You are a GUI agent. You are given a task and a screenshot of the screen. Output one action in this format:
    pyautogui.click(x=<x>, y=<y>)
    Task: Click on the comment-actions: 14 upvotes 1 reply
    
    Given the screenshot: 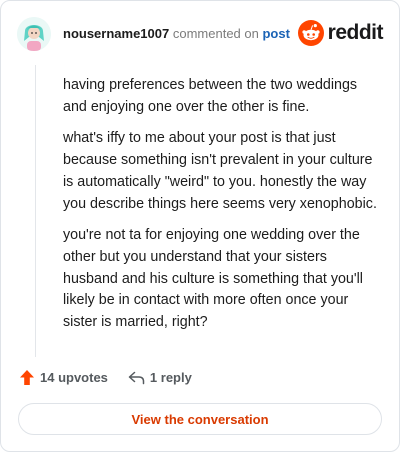 What is the action you would take?
    pyautogui.click(x=105, y=377)
    